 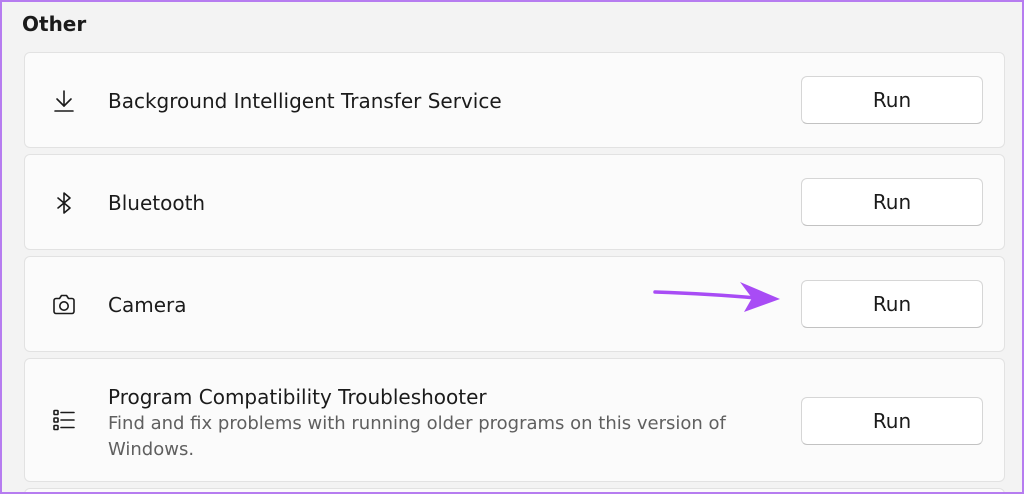 What do you see at coordinates (157, 203) in the screenshot?
I see `troubleshooter-label: Bluetooth` at bounding box center [157, 203].